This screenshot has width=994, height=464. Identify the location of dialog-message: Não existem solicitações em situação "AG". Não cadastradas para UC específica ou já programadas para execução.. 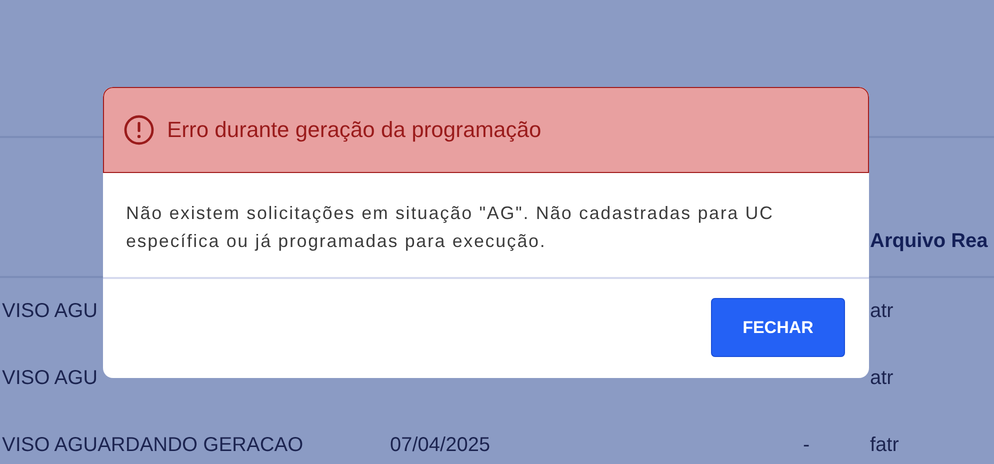
(450, 227).